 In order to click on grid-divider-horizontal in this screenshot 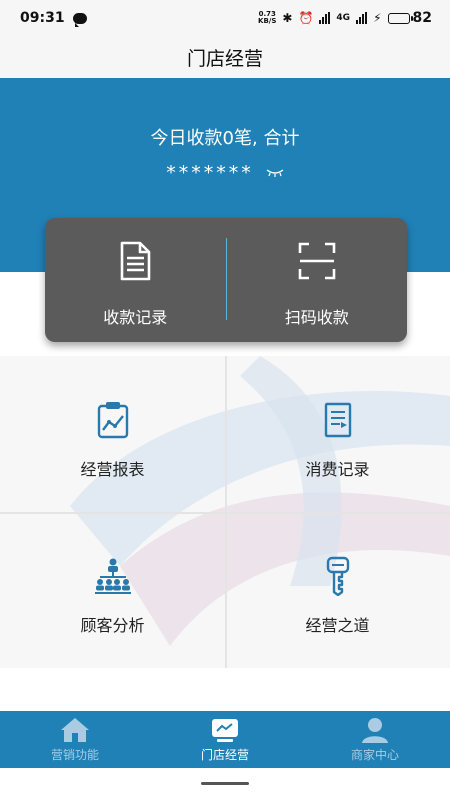, I will do `click(225, 513)`.